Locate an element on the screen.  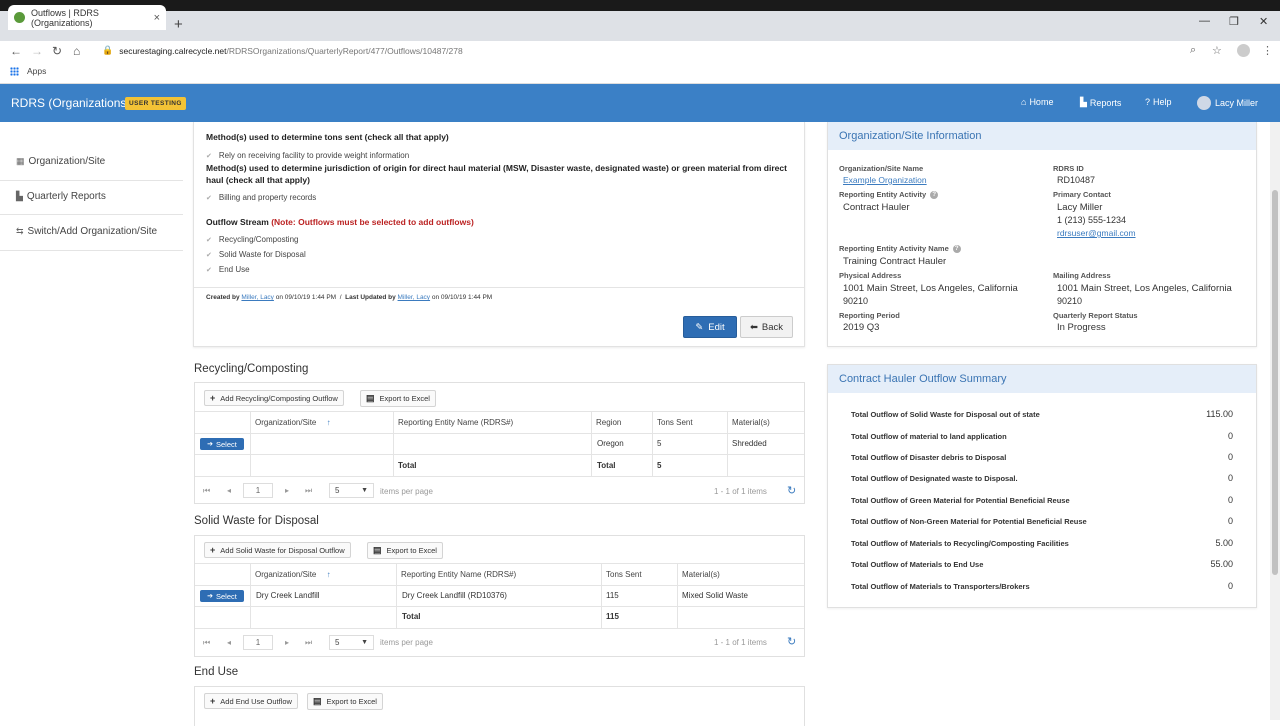
nav-help: ? Help is located at coordinates (1158, 102).